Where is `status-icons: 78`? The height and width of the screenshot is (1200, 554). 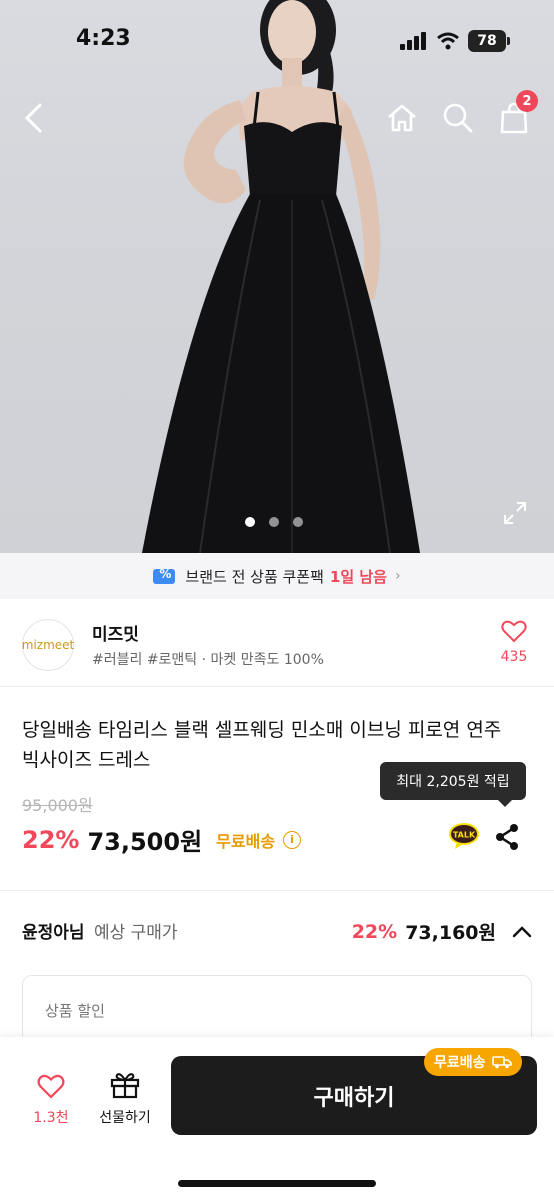
status-icons: 78 is located at coordinates (455, 41).